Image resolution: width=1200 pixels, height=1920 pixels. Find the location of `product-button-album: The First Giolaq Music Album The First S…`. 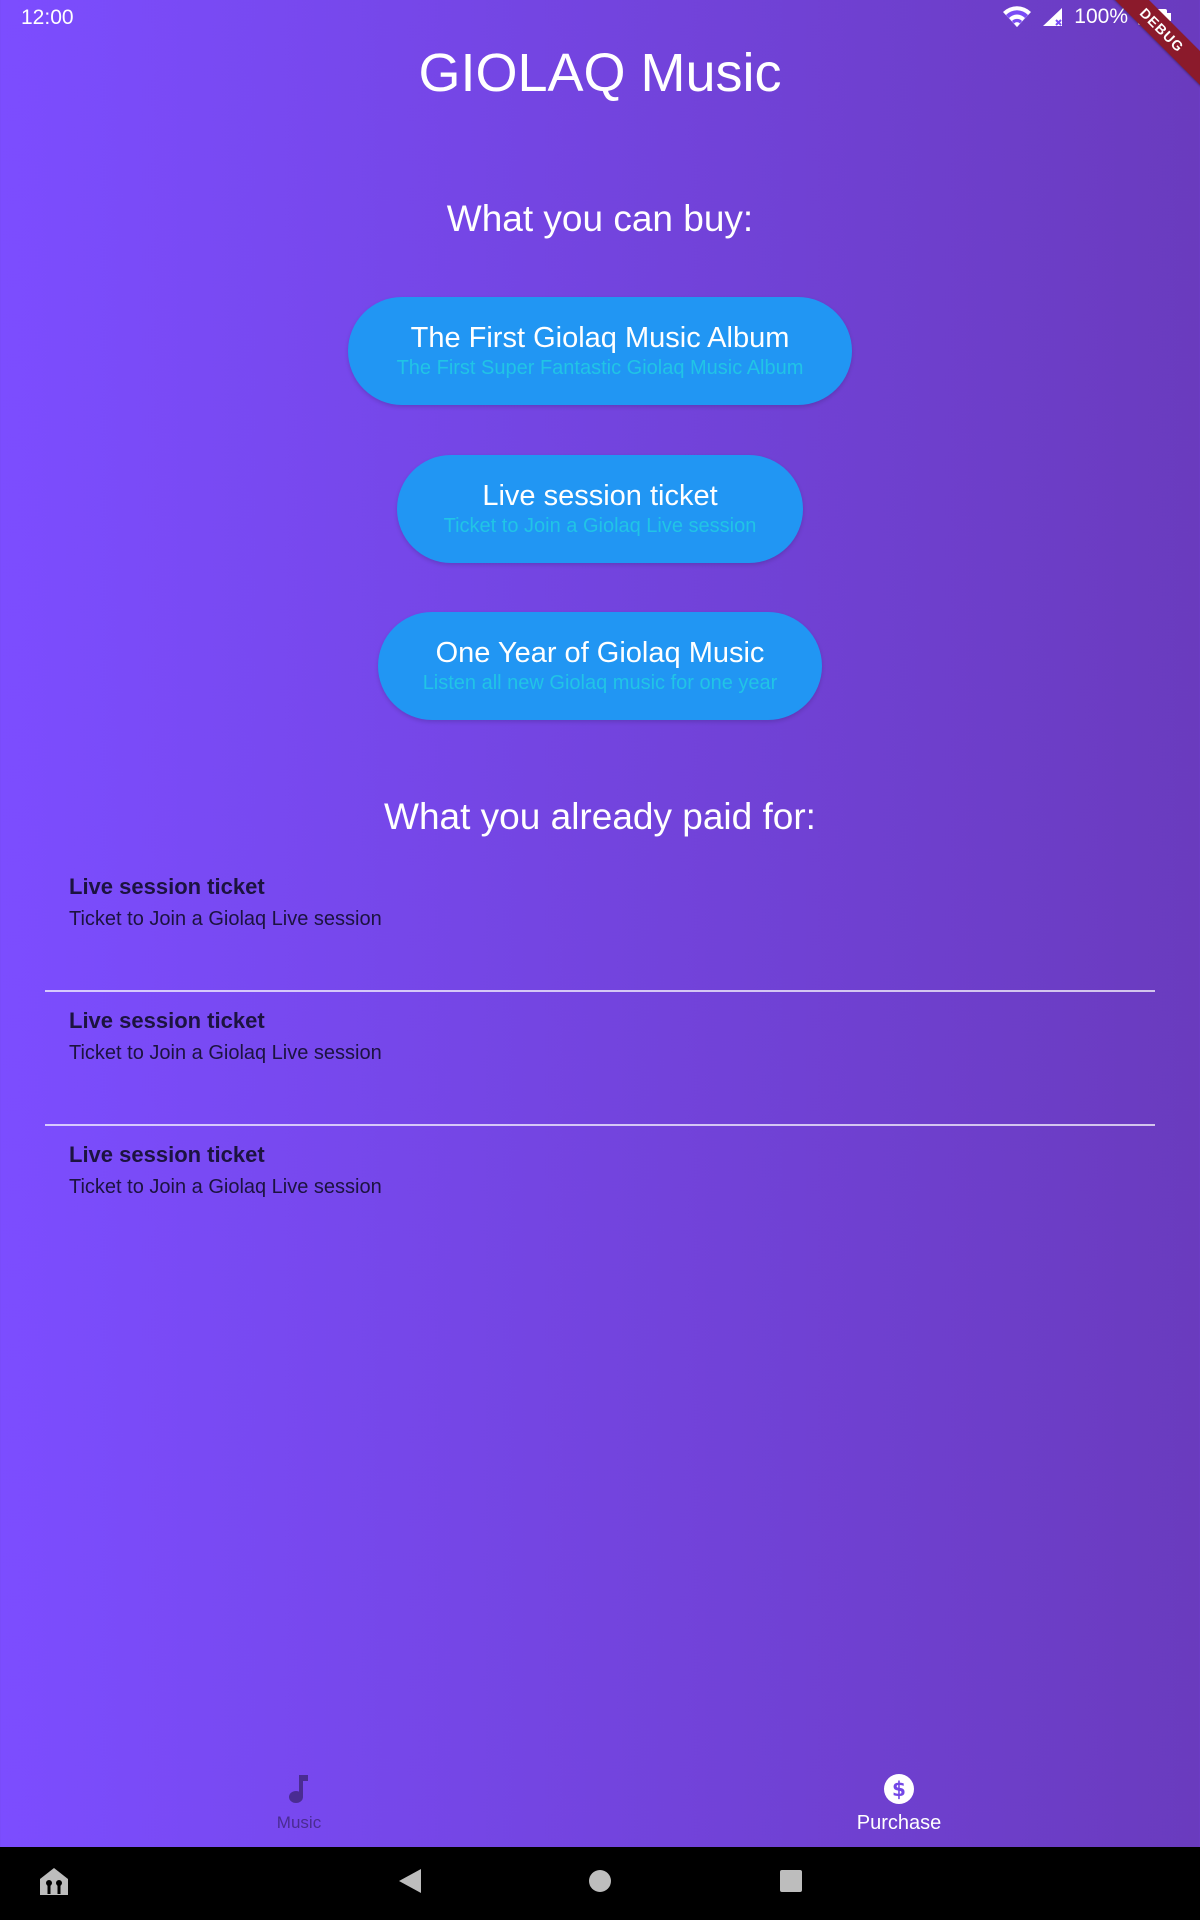

product-button-album: The First Giolaq Music Album The First S… is located at coordinates (600, 351).